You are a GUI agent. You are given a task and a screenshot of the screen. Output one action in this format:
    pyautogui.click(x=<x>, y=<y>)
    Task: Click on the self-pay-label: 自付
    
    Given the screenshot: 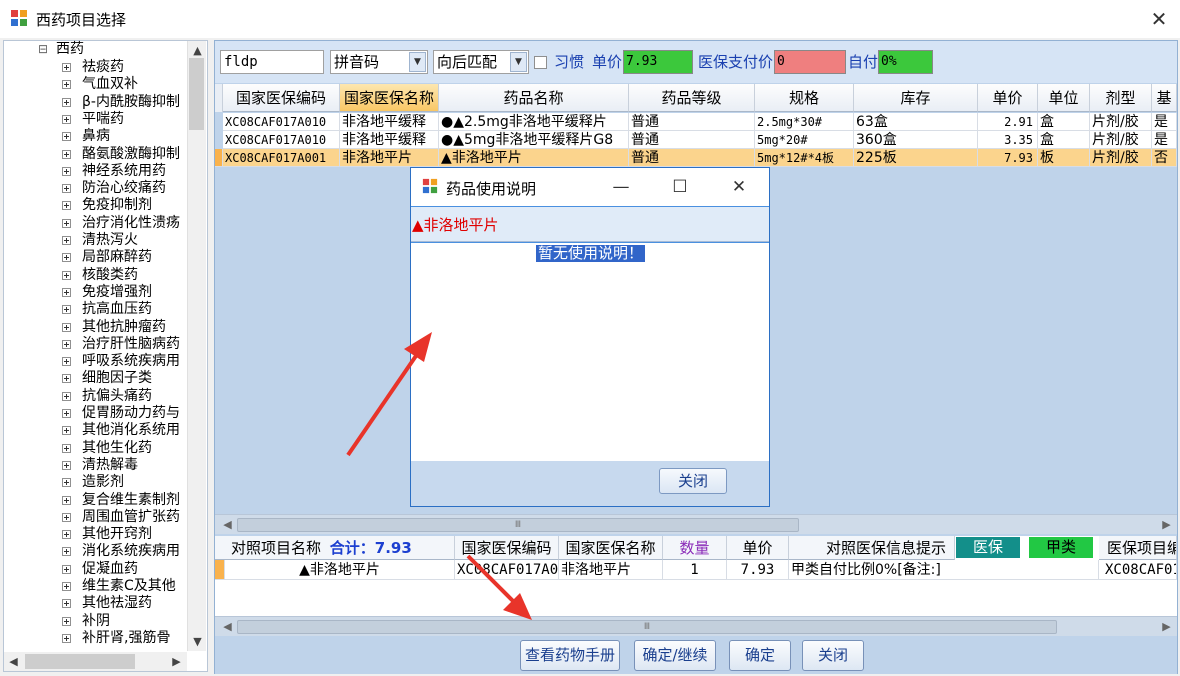 What is the action you would take?
    pyautogui.click(x=863, y=62)
    